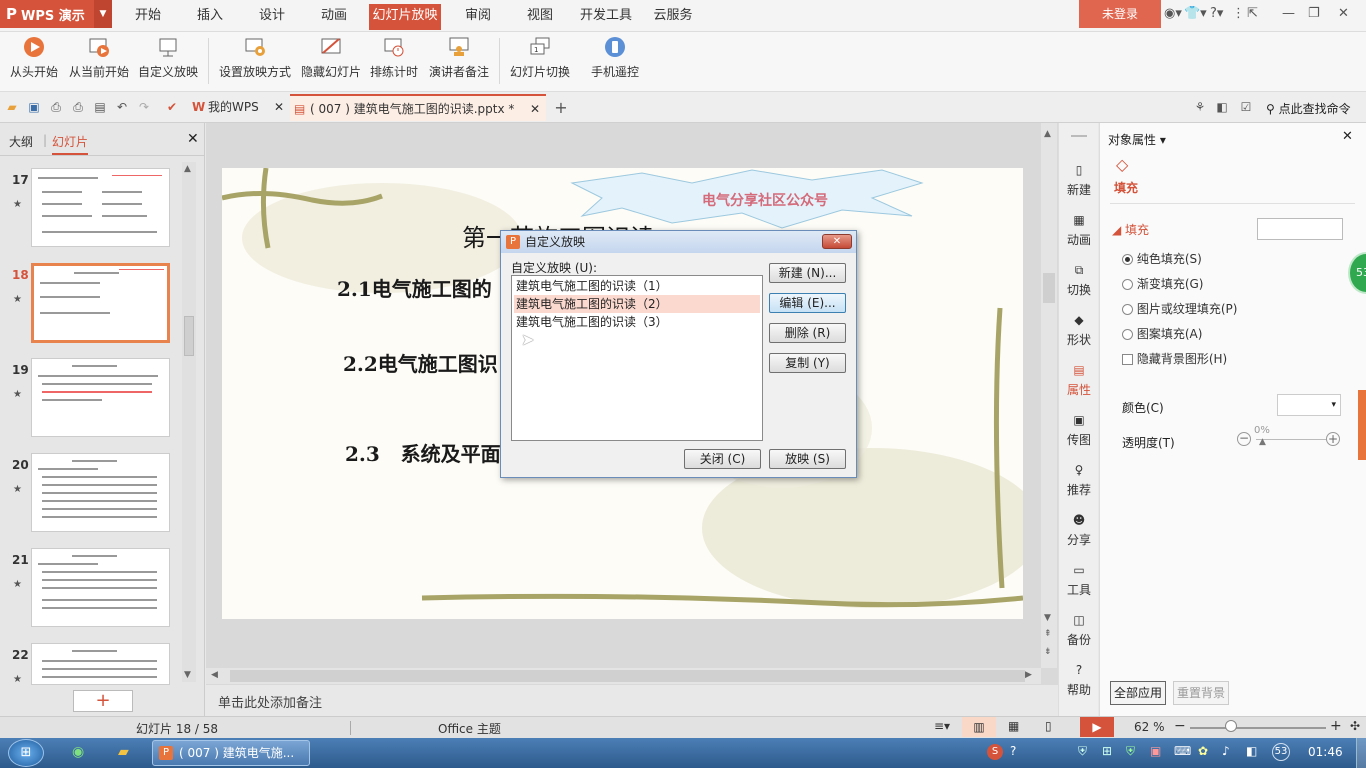  Describe the element at coordinates (1291, 439) in the screenshot. I see `transparency-slider` at that location.